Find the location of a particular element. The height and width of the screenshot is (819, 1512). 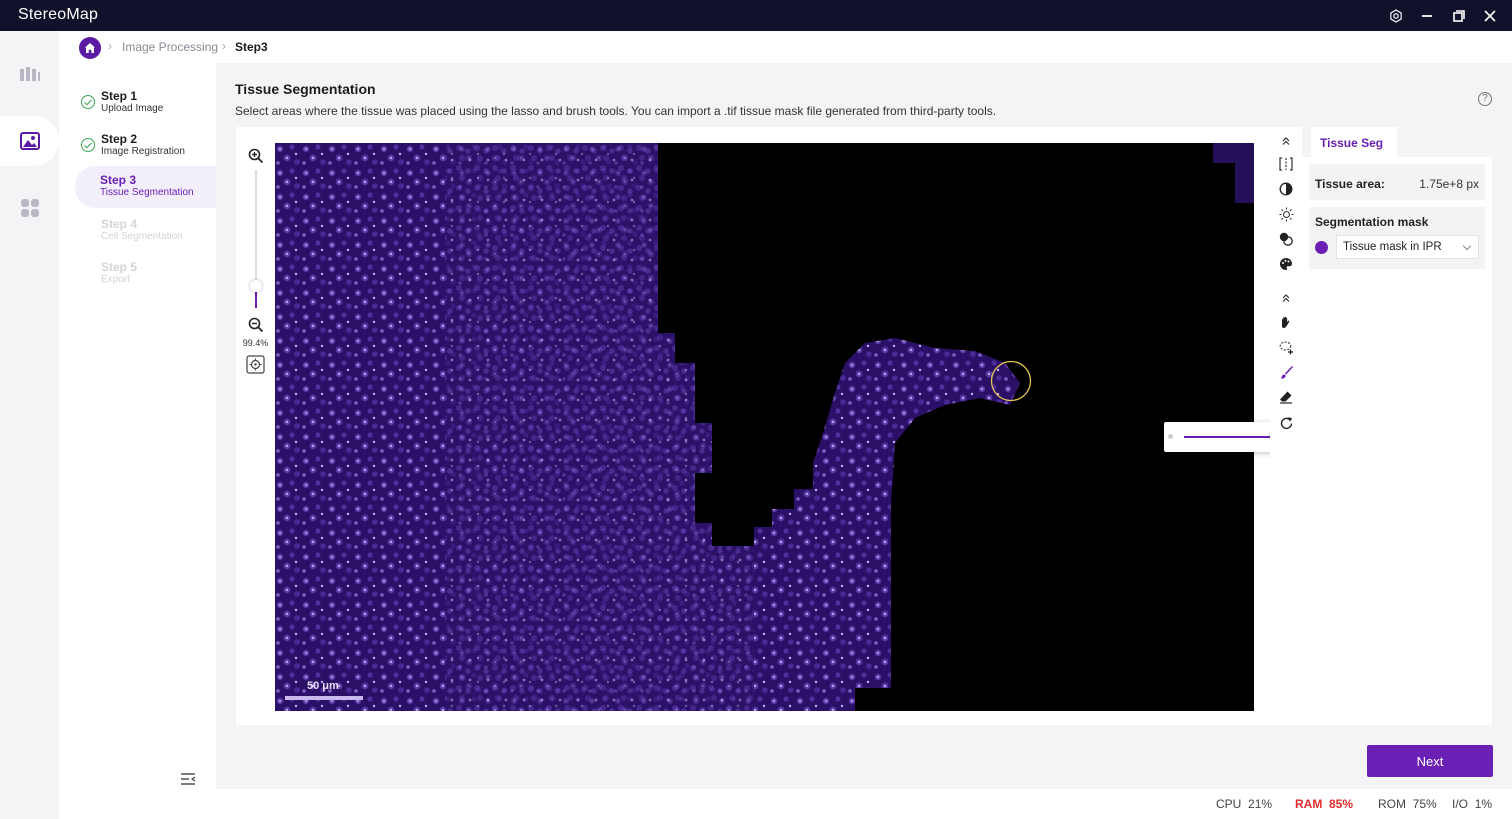

restore-icon is located at coordinates (1459, 16).